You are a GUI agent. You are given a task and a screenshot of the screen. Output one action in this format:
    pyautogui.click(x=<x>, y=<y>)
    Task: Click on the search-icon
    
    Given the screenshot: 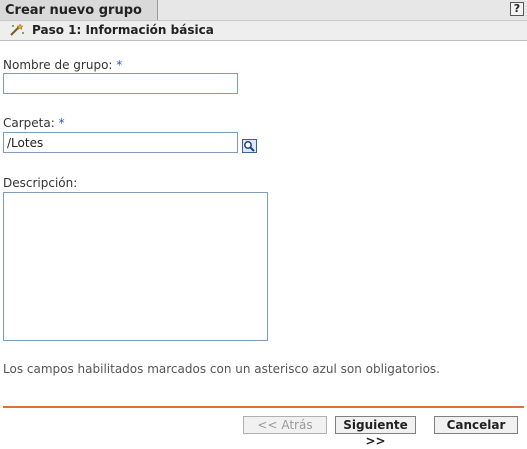 What is the action you would take?
    pyautogui.click(x=249, y=146)
    